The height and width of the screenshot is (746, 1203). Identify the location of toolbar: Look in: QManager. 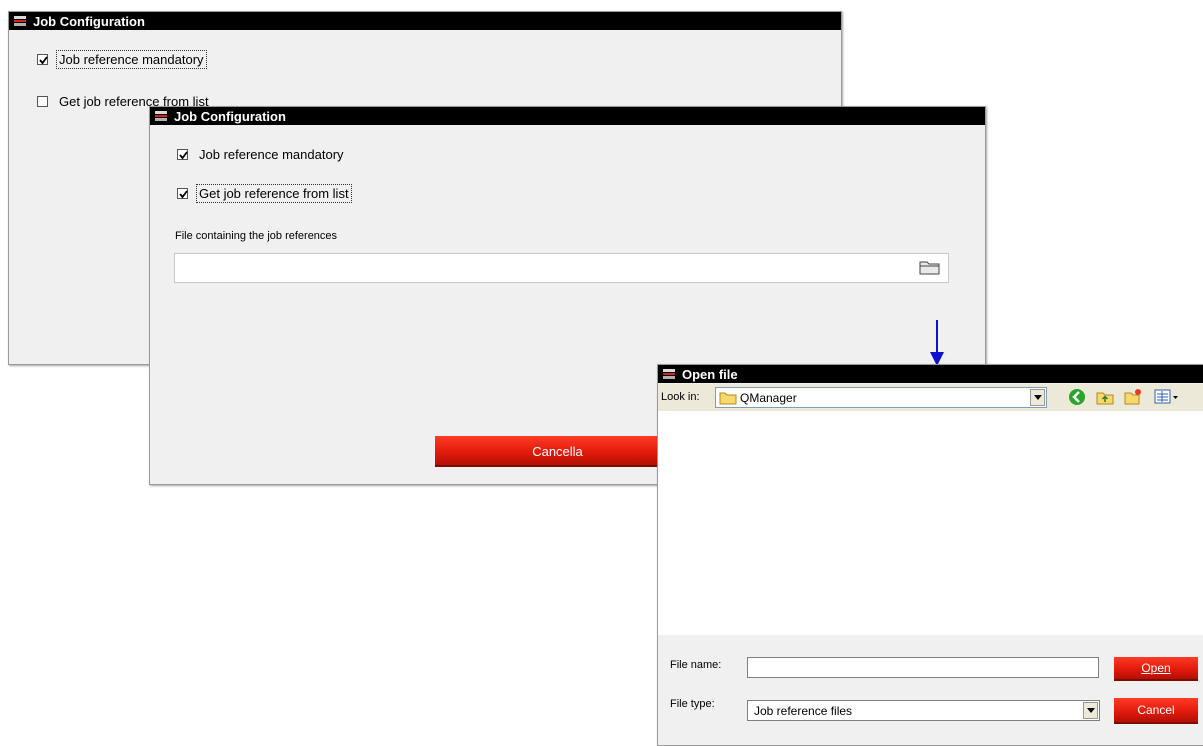
(930, 397).